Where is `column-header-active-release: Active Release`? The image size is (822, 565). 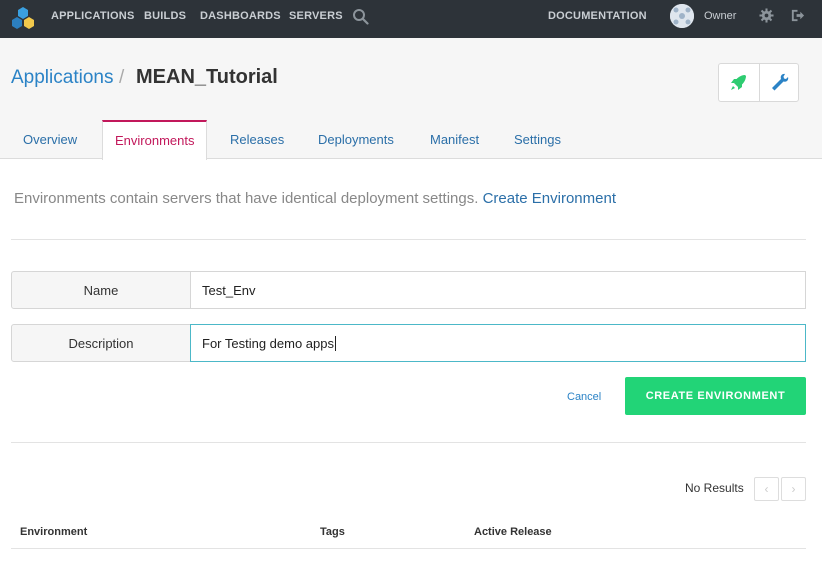 column-header-active-release: Active Release is located at coordinates (513, 532).